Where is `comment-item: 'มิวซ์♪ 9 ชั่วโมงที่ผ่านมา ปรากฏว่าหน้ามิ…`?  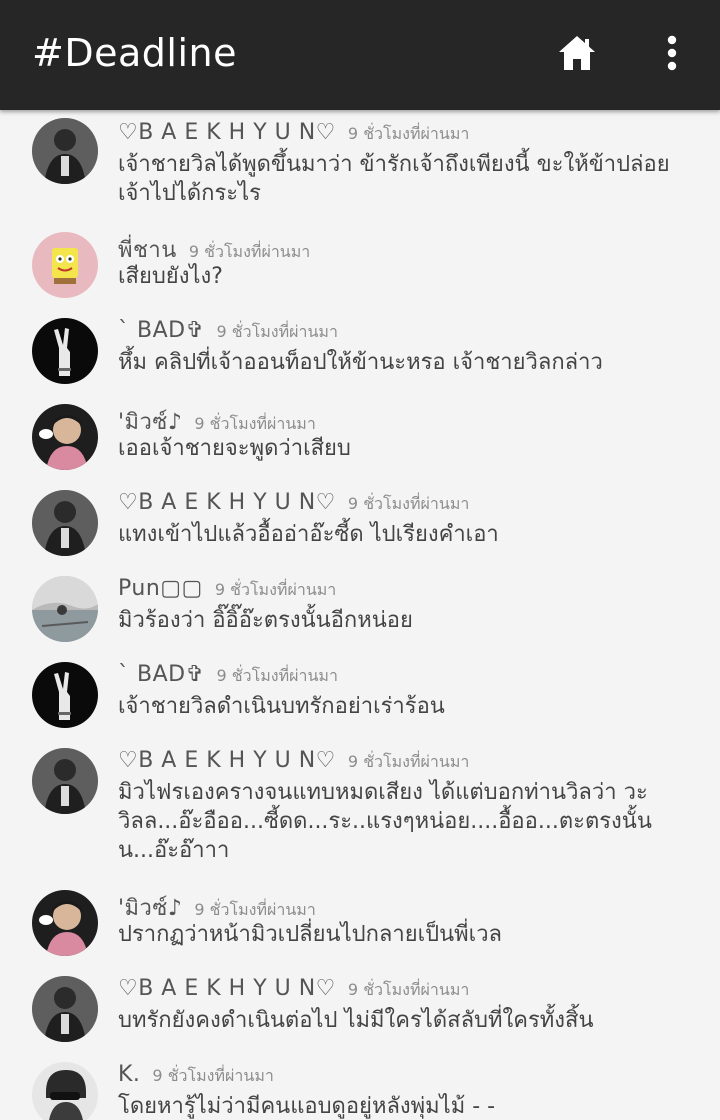
comment-item: 'มิวซ์♪ 9 ชั่วโมงที่ผ่านมา ปรากฏว่าหน้ามิ… is located at coordinates (360, 923).